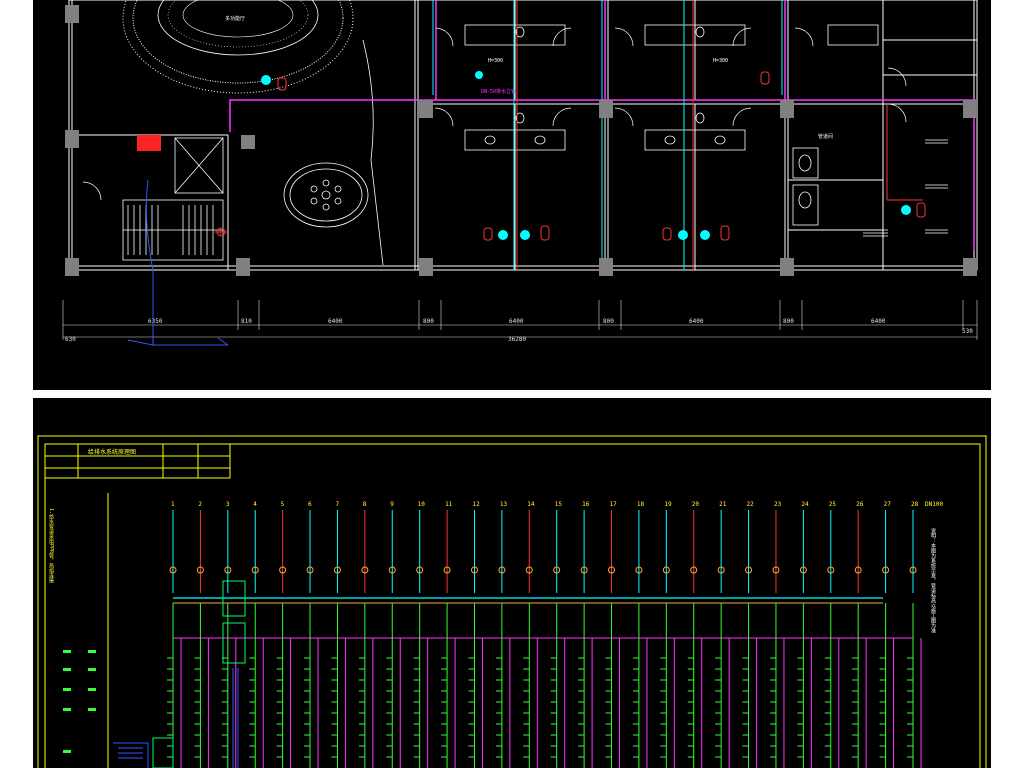 This screenshot has width=1024, height=768. I want to click on riser-column: 16, so click(585, 634).